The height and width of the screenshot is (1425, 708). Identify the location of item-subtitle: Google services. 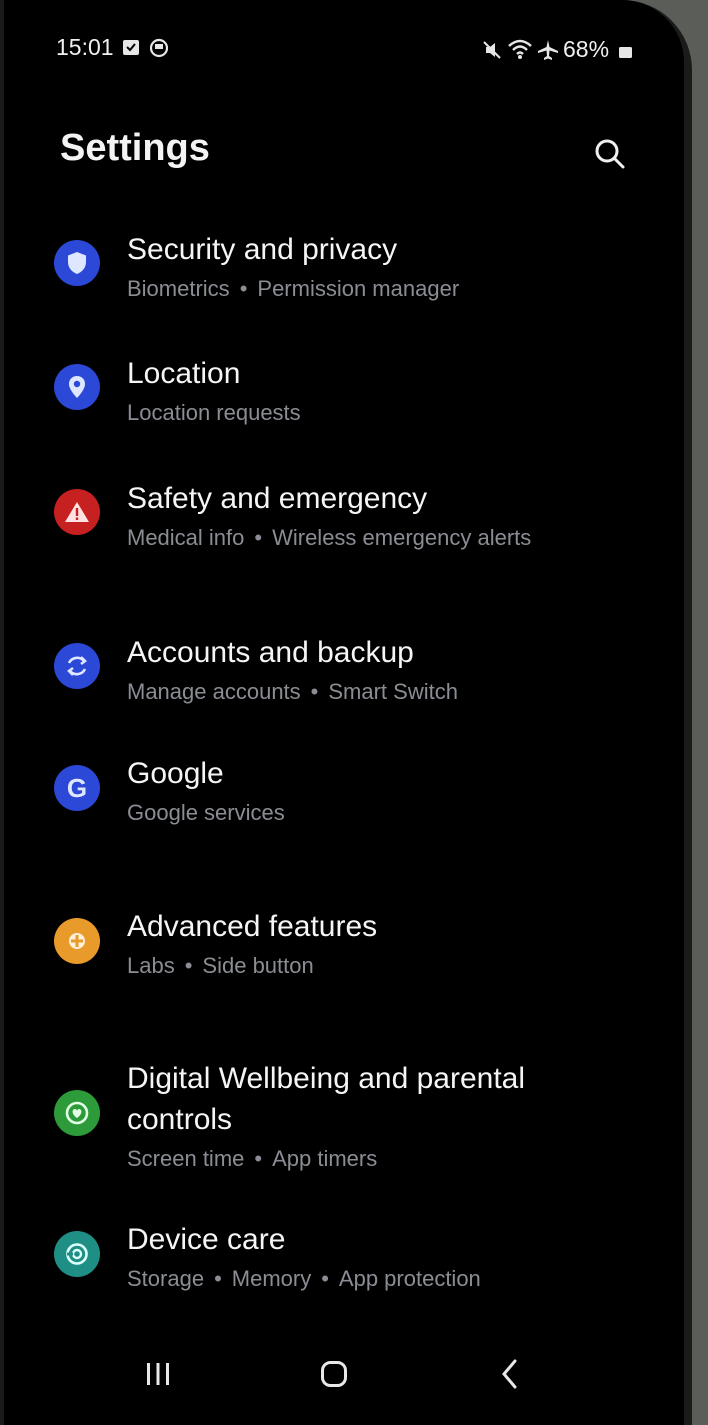
(206, 813).